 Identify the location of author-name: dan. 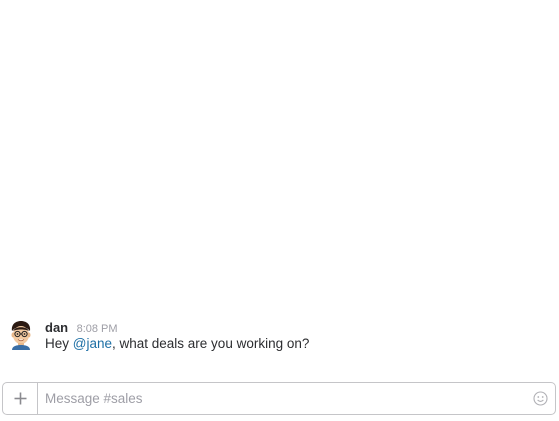
(56, 327).